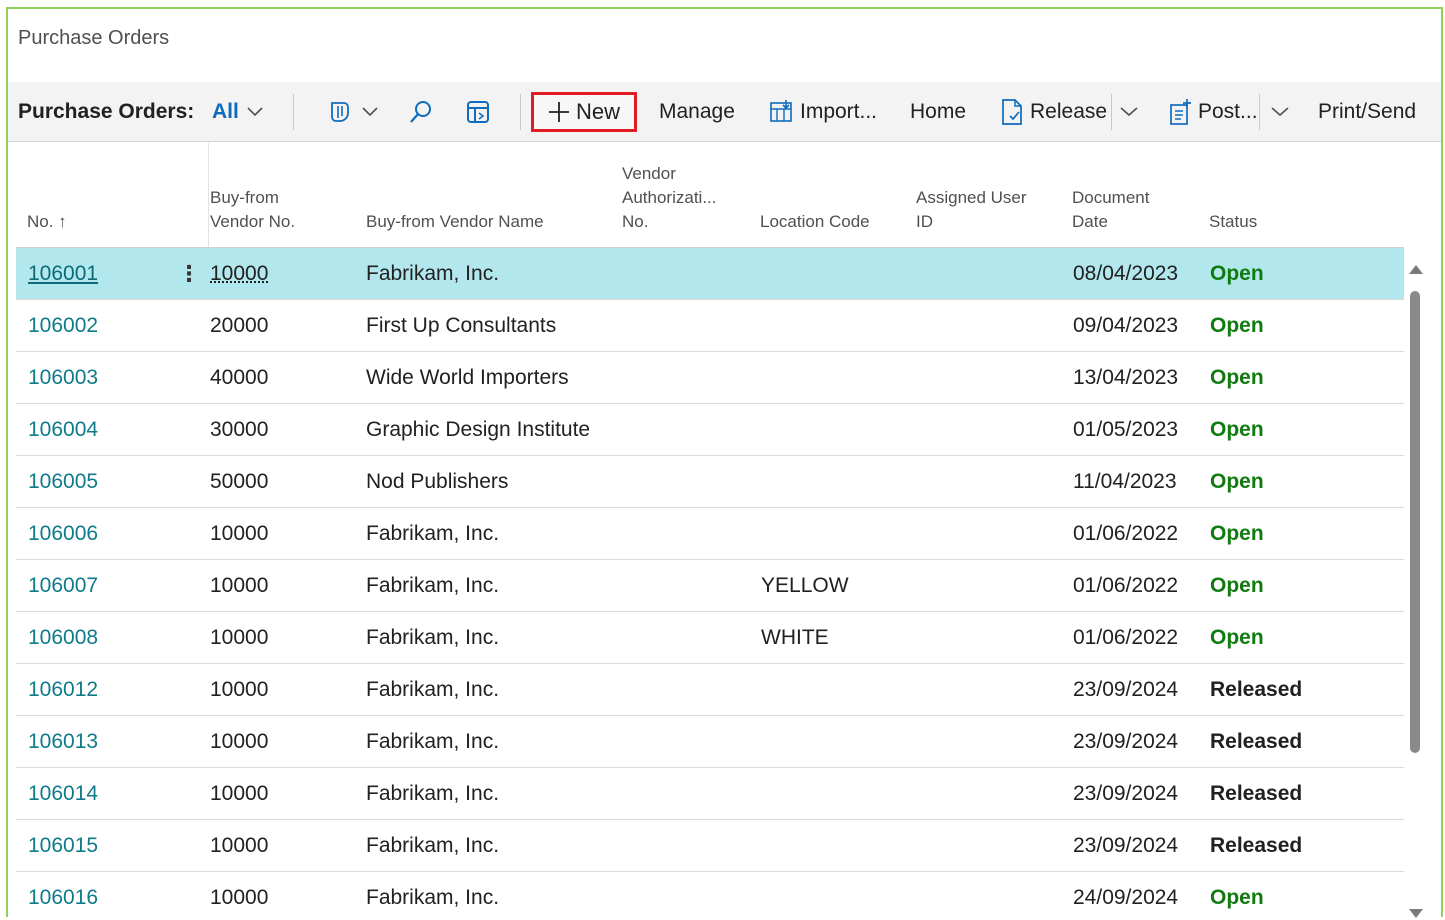 The height and width of the screenshot is (920, 1445). I want to click on col-header-document-date: Document Date, so click(1110, 210).